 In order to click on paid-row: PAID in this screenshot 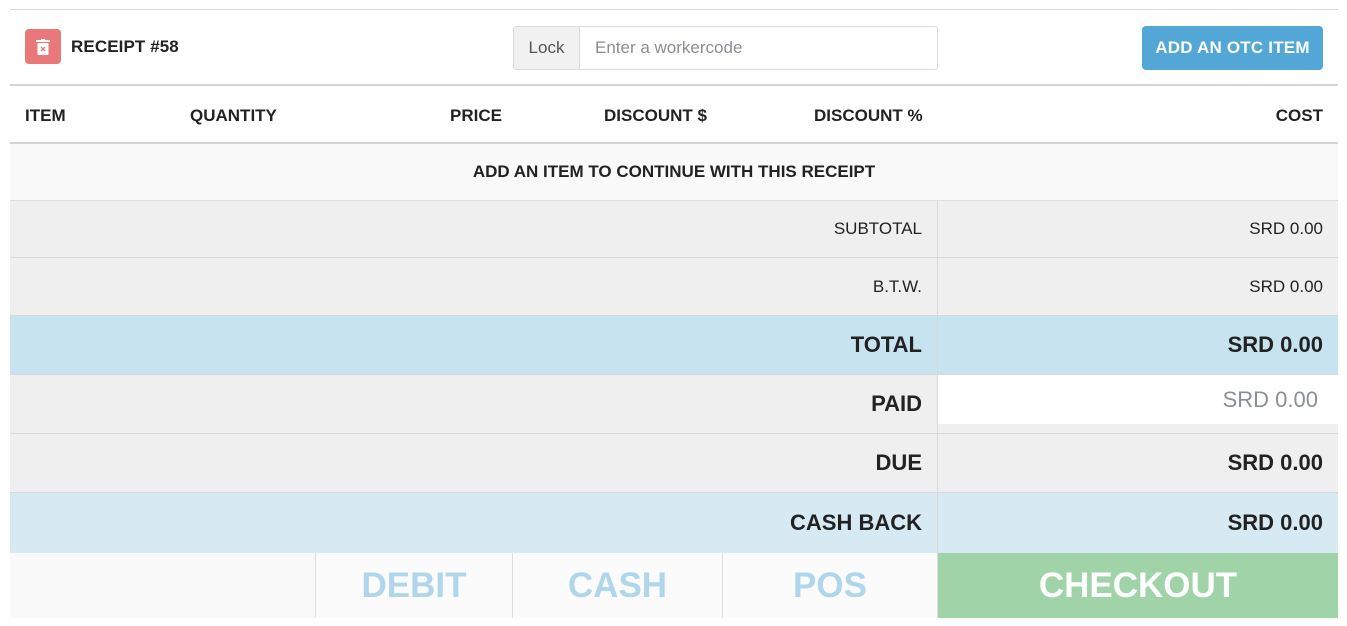, I will do `click(674, 404)`.